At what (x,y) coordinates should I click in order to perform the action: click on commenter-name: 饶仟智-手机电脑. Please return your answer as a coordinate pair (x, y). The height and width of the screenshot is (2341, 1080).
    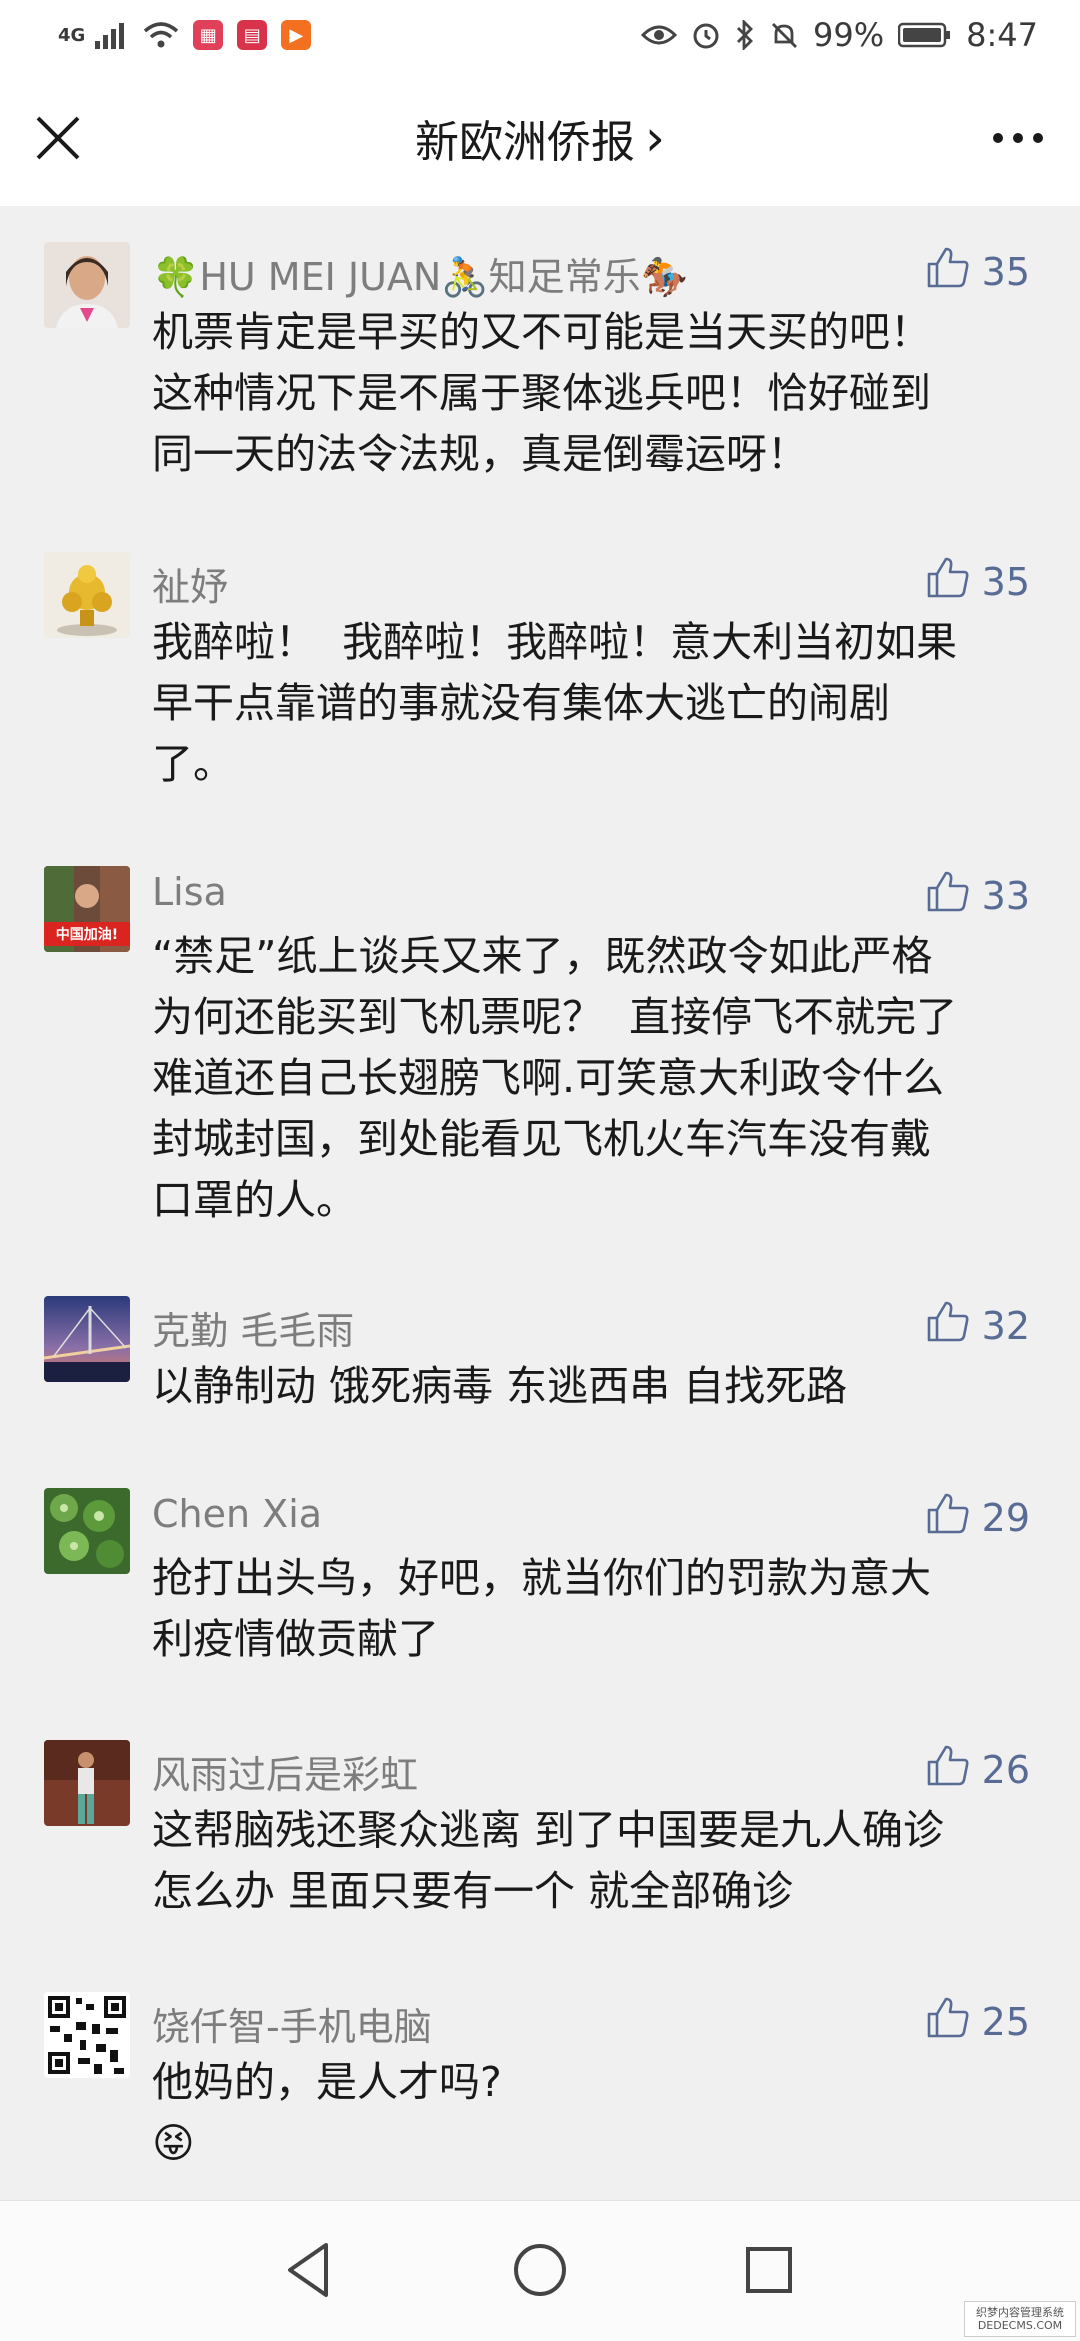
    Looking at the image, I should click on (292, 2027).